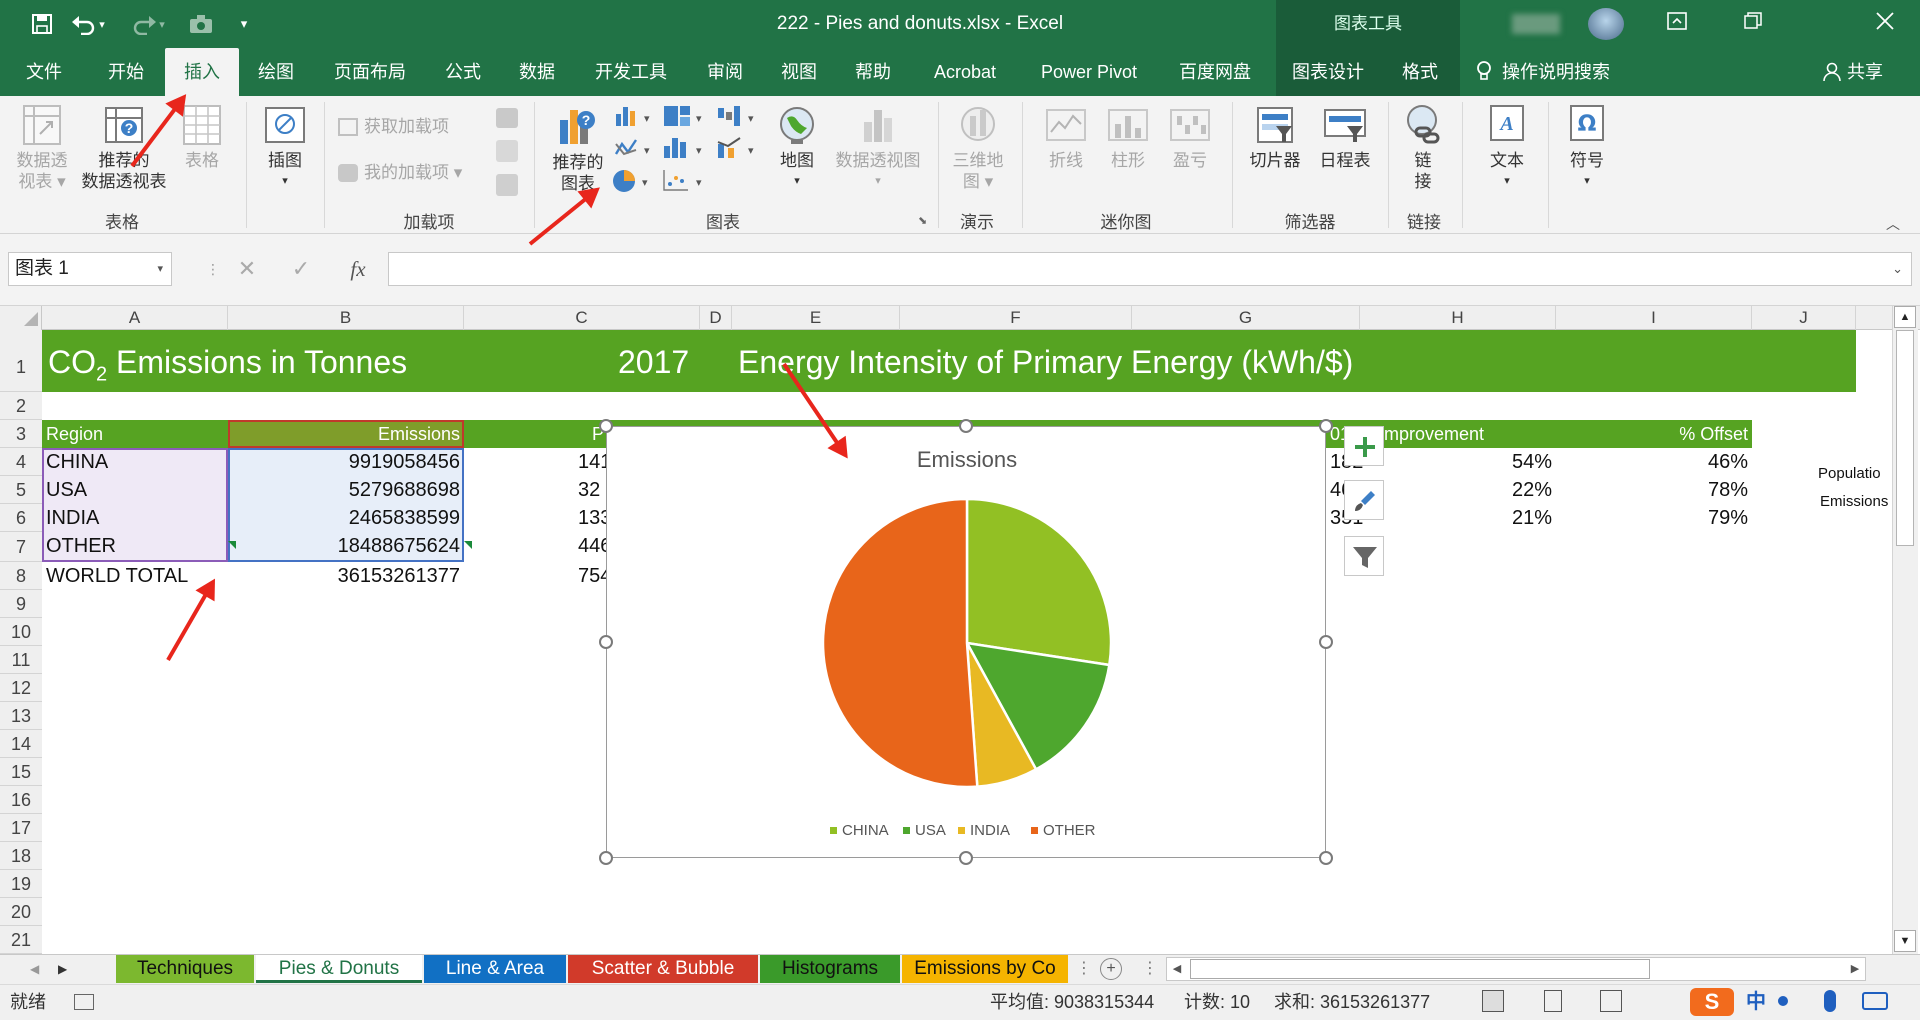  Describe the element at coordinates (606, 426) in the screenshot. I see `resize-handle-tl` at that location.